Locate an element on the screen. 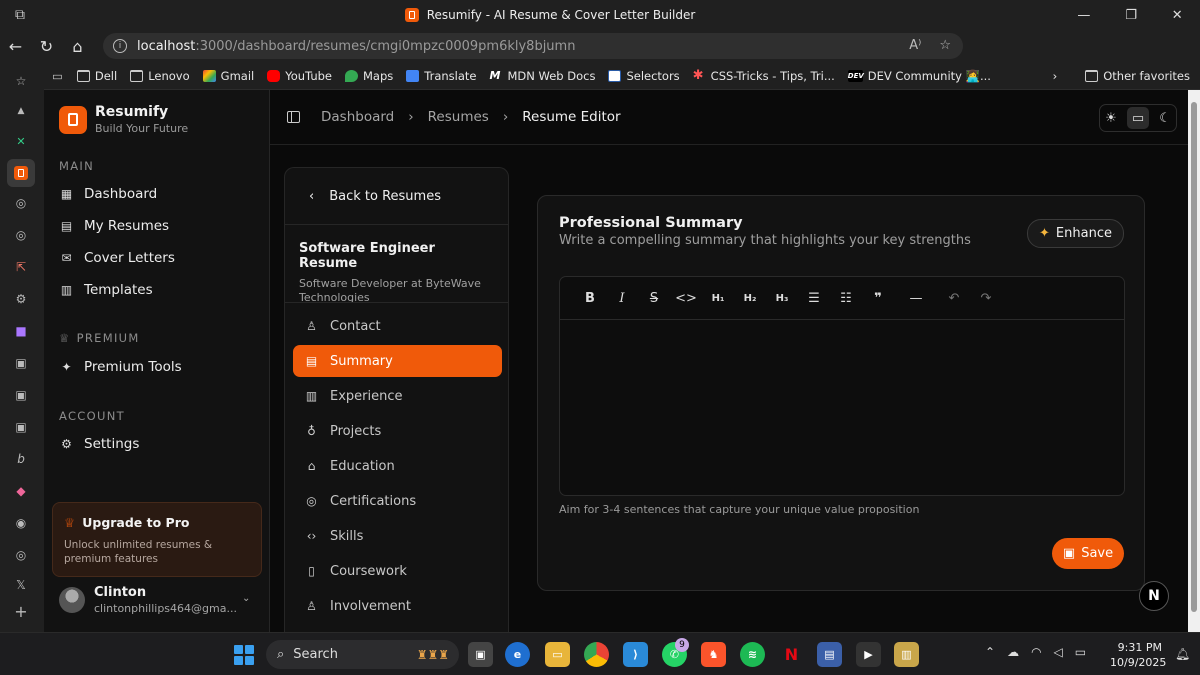 This screenshot has width=1200, height=675. code-icon: <> is located at coordinates (686, 298).